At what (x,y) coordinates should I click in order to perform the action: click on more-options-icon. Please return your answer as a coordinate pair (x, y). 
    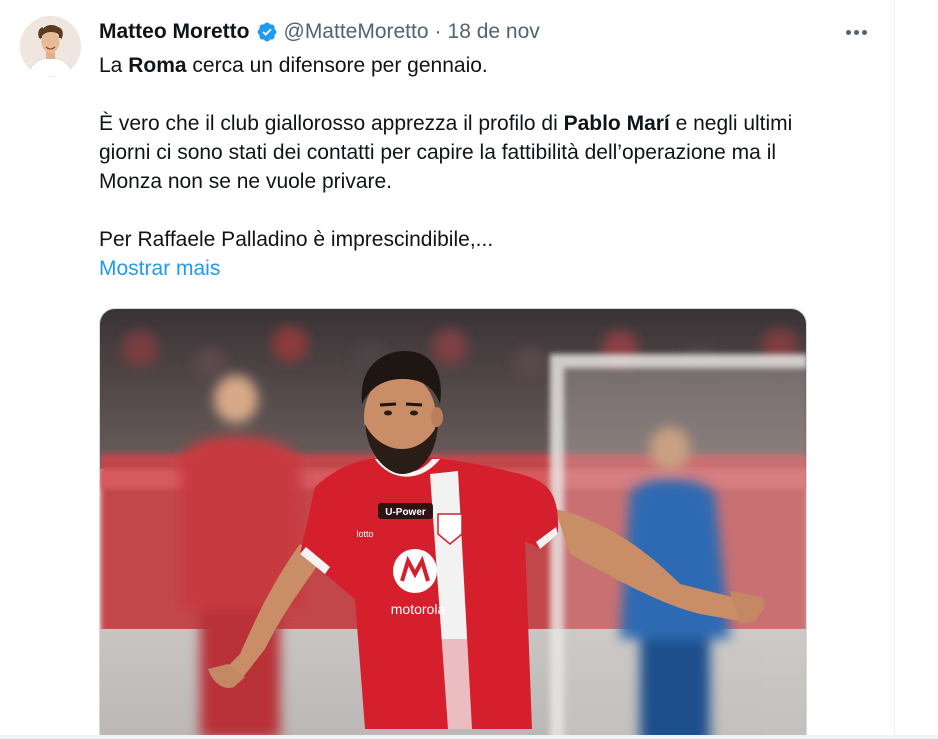
    Looking at the image, I should click on (856, 32).